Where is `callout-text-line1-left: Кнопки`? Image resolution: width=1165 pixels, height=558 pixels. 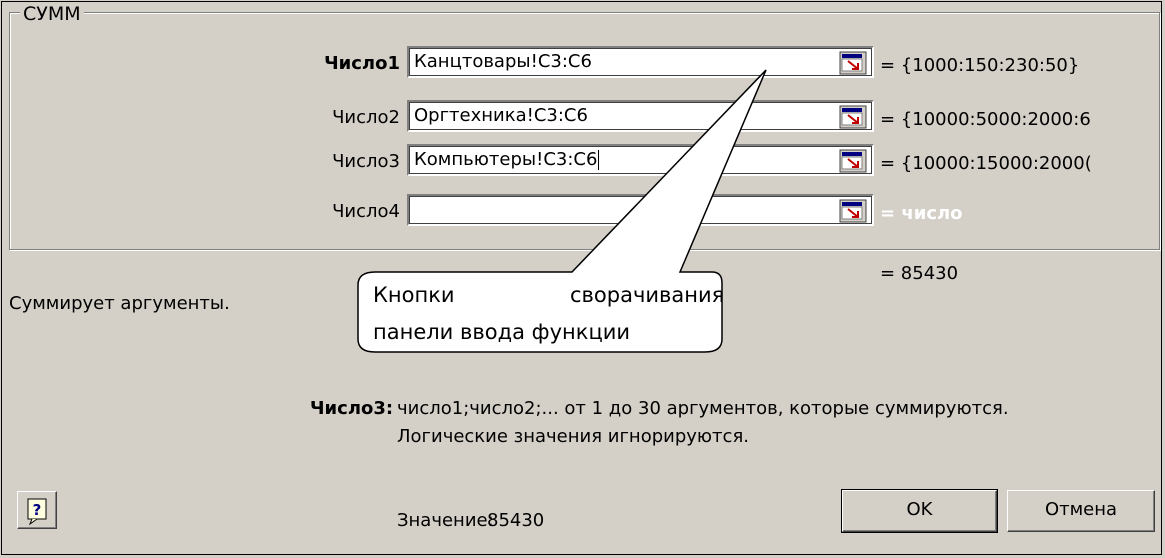 callout-text-line1-left: Кнопки is located at coordinates (414, 295).